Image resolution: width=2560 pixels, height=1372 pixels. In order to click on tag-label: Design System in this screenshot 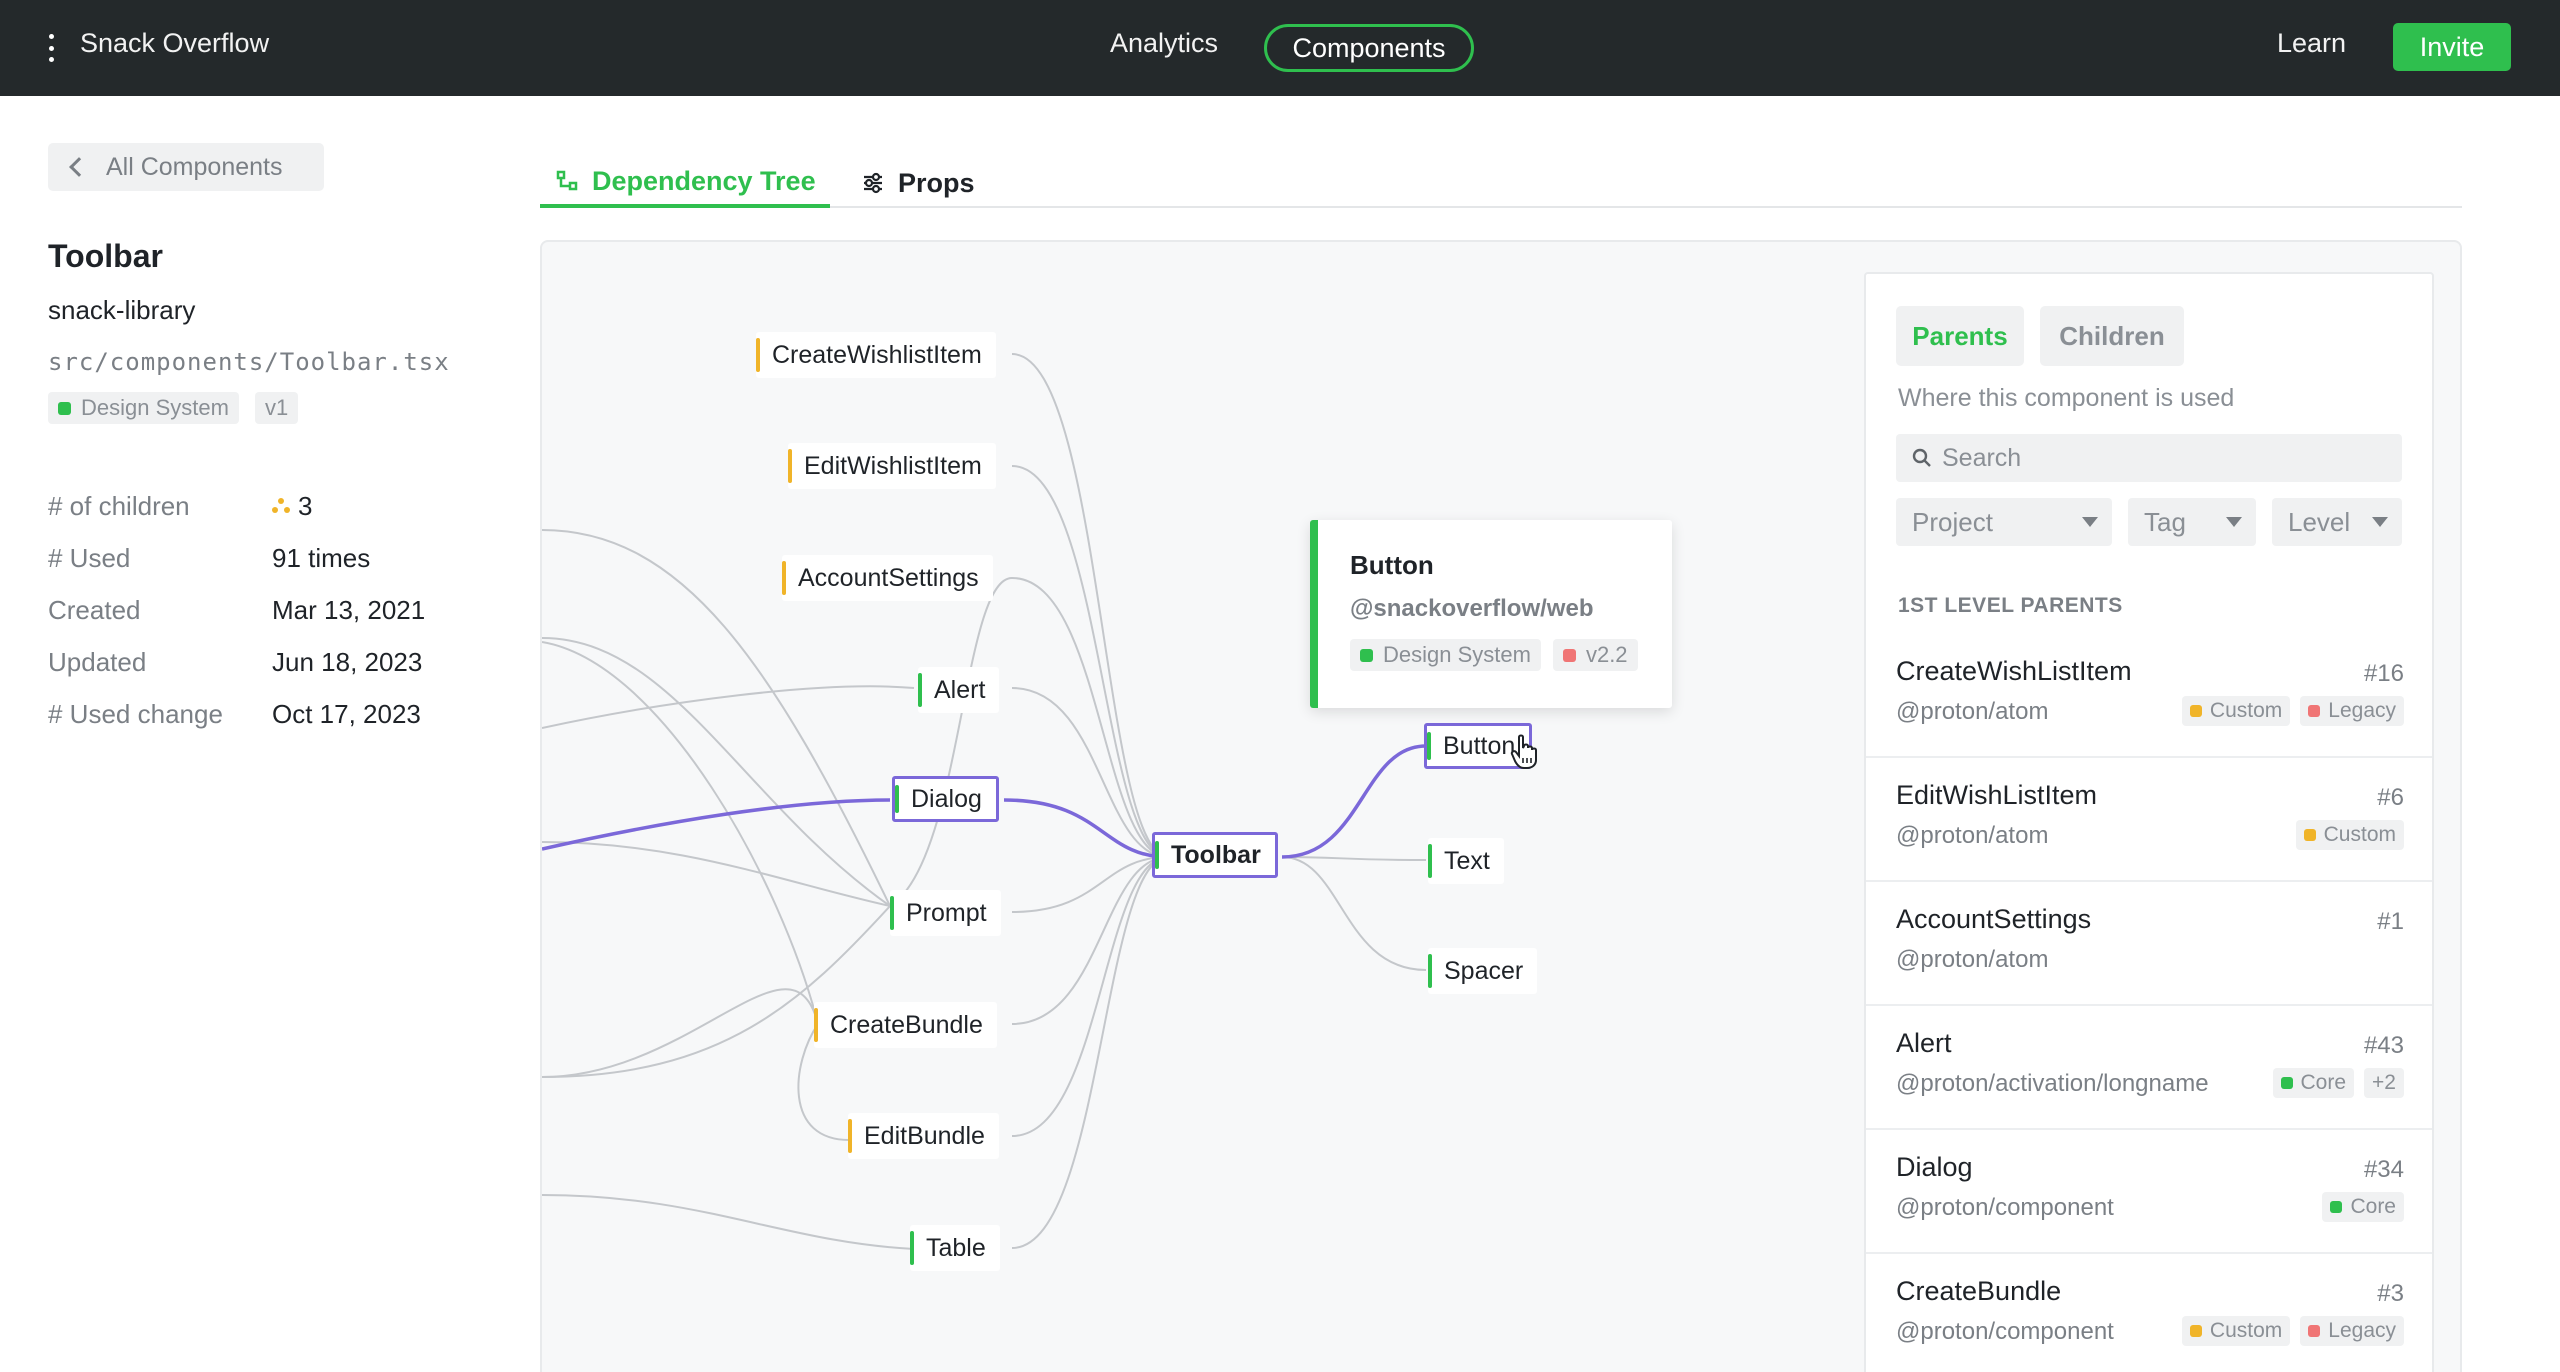, I will do `click(1457, 654)`.